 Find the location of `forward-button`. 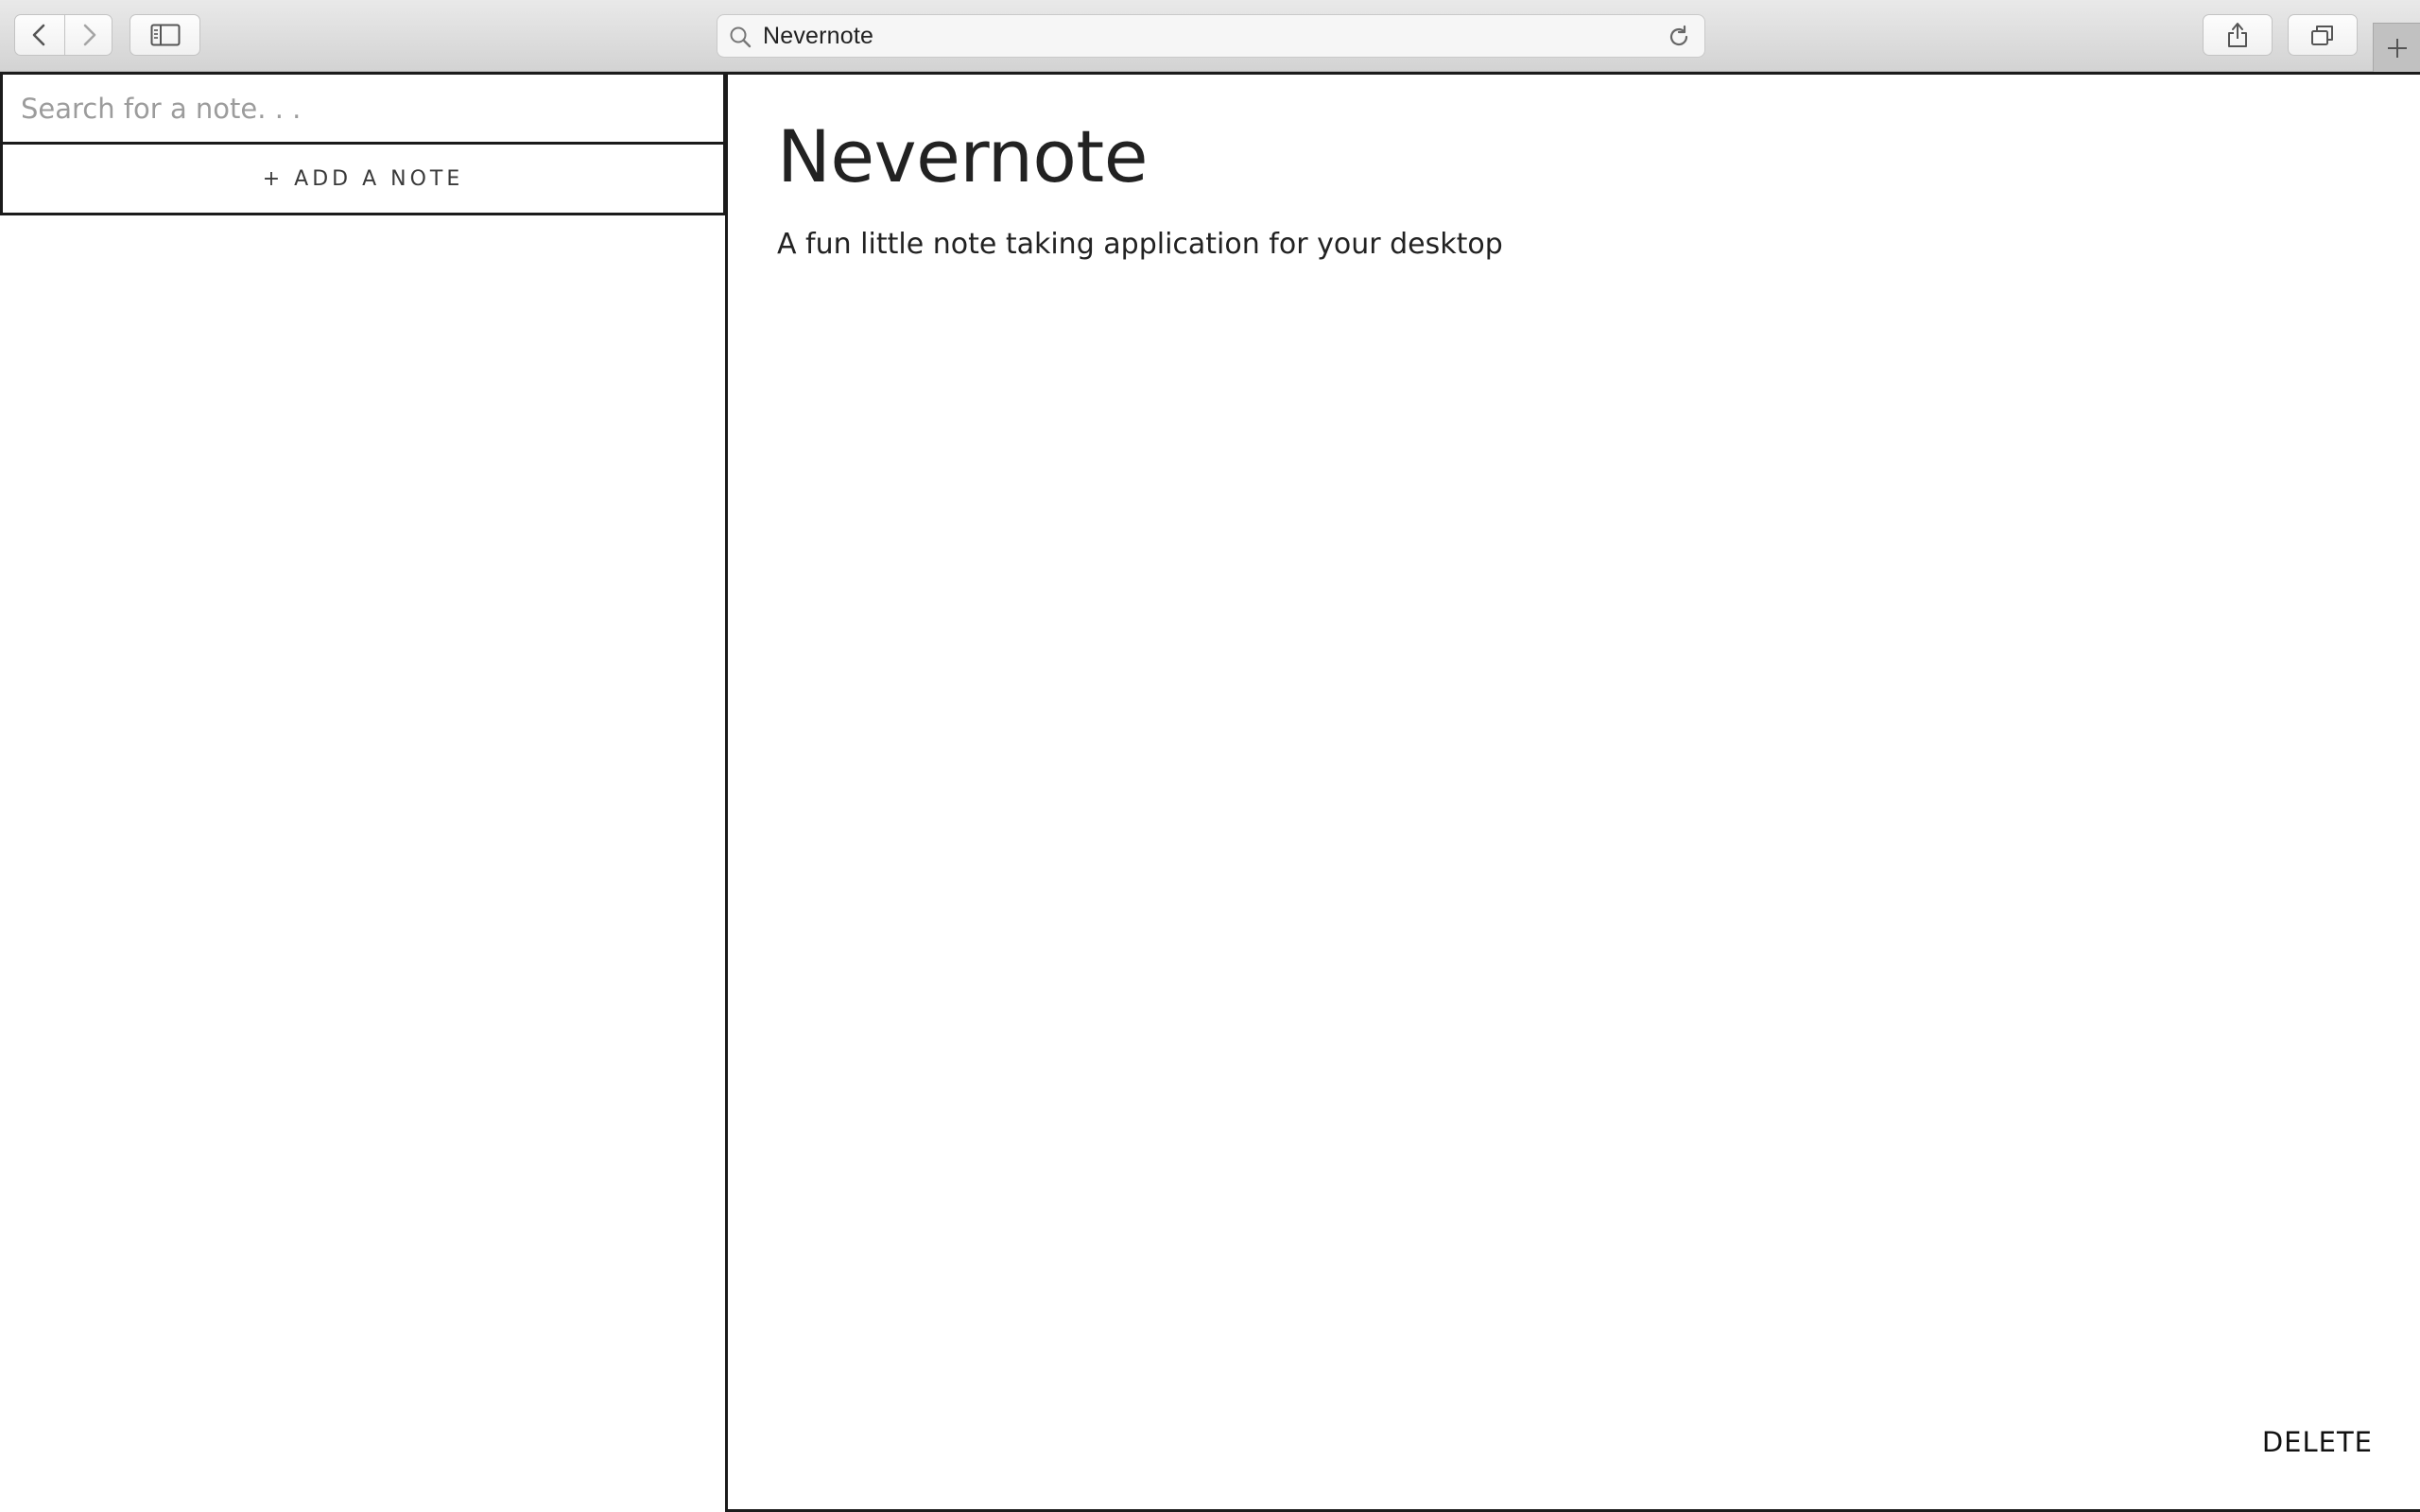

forward-button is located at coordinates (88, 35).